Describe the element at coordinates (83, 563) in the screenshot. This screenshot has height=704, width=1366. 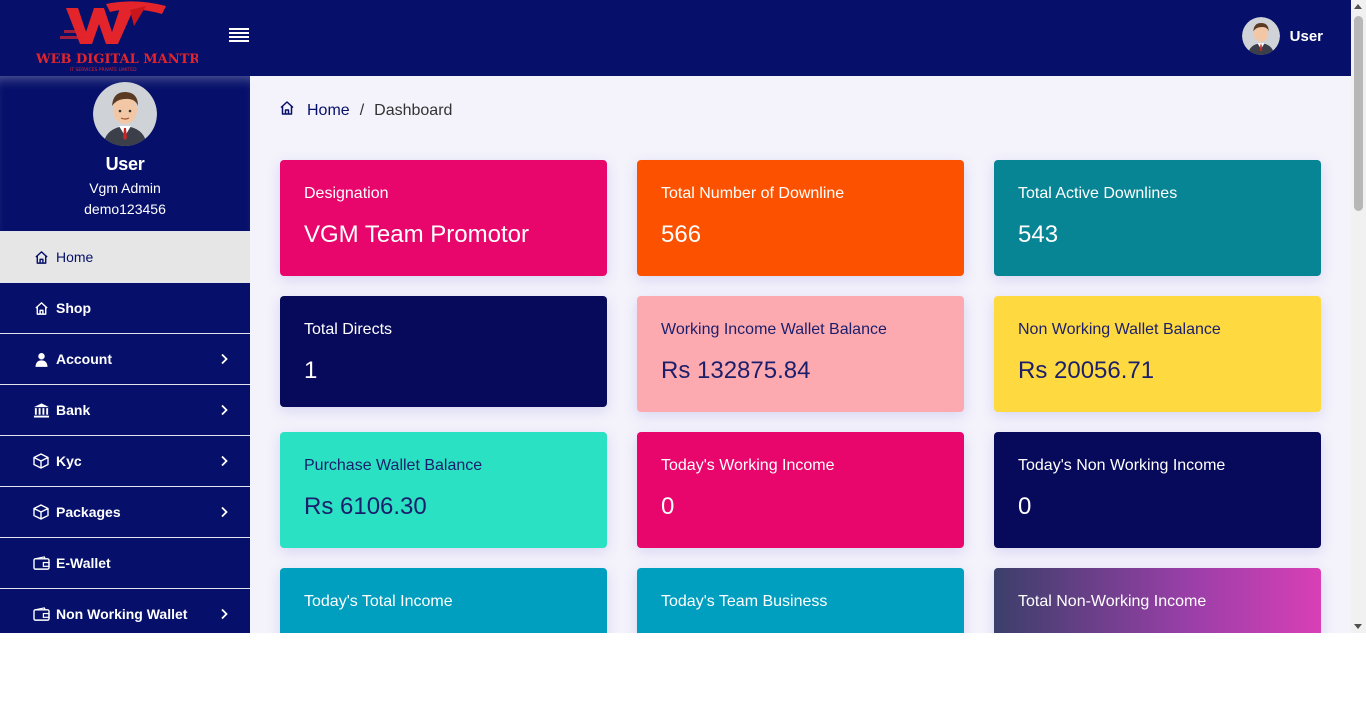
I see `sidebar-item-label: E-Wallet` at that location.